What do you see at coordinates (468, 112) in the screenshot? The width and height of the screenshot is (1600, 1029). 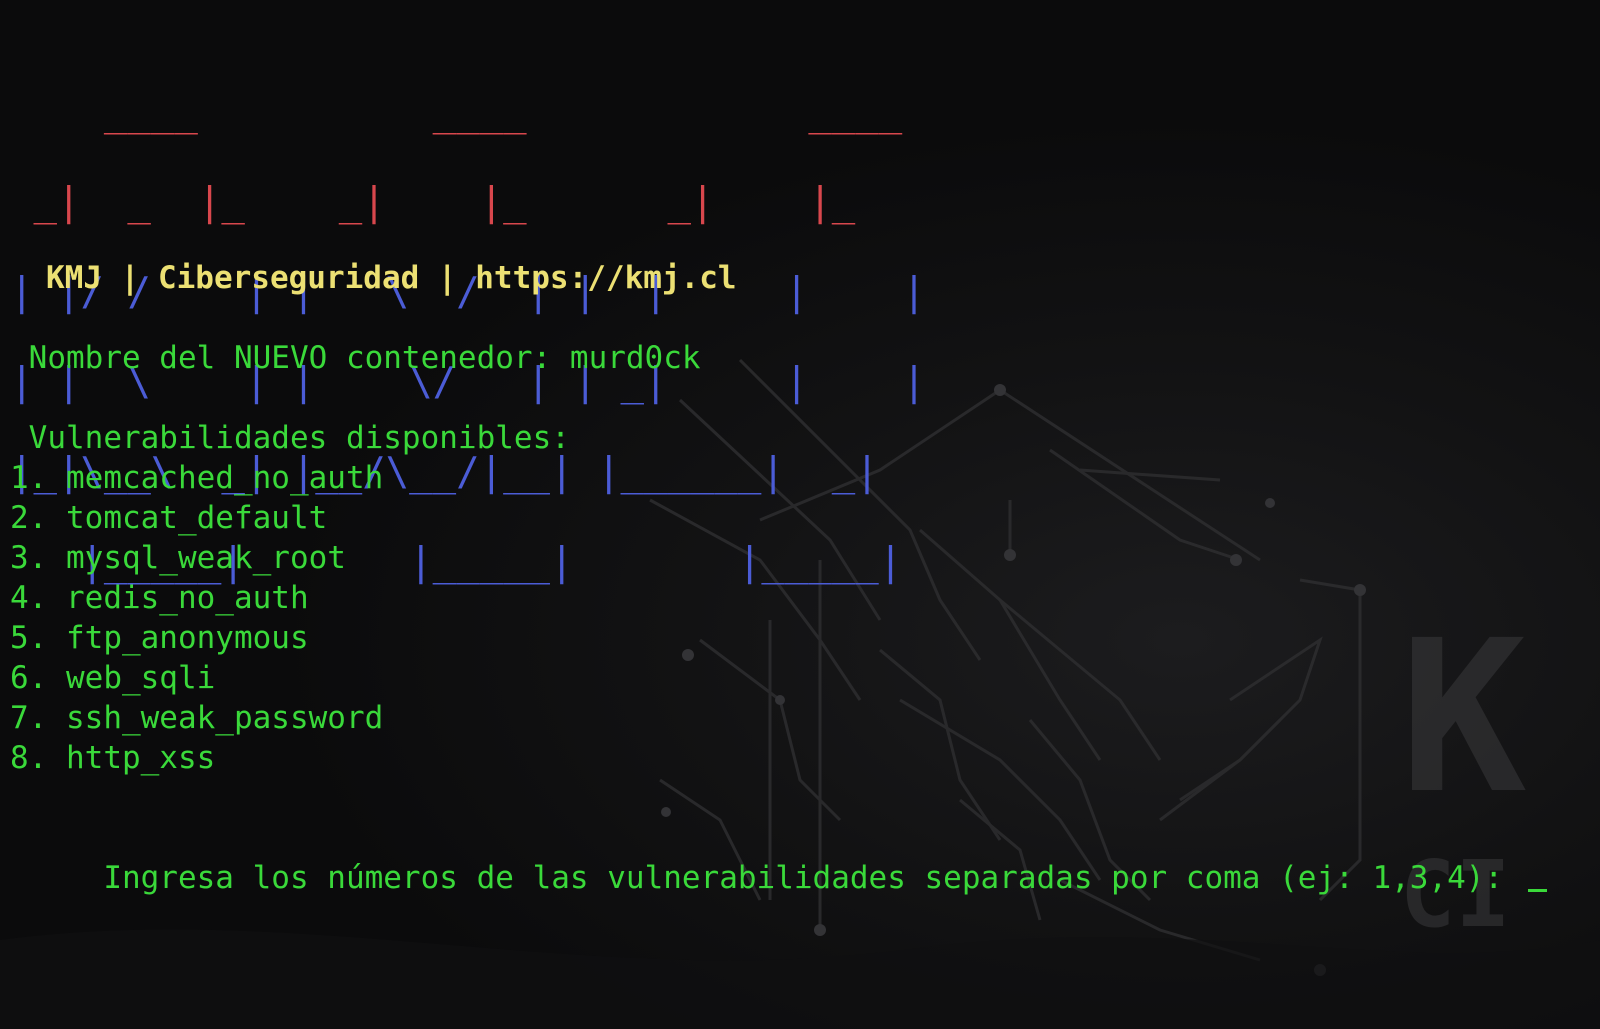 I see `banner-row-1: ____ ____ ____` at bounding box center [468, 112].